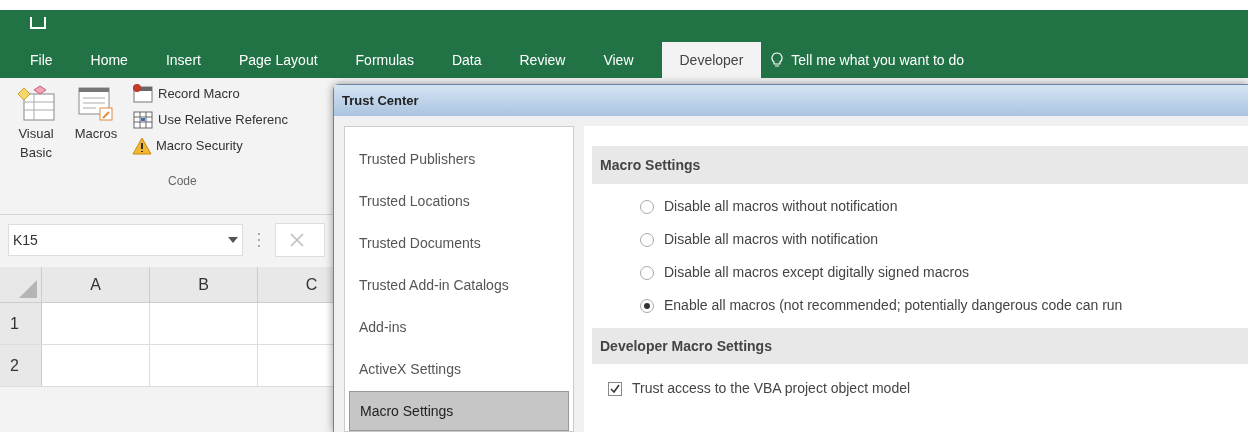 The height and width of the screenshot is (432, 1248). I want to click on column-header: B, so click(204, 284).